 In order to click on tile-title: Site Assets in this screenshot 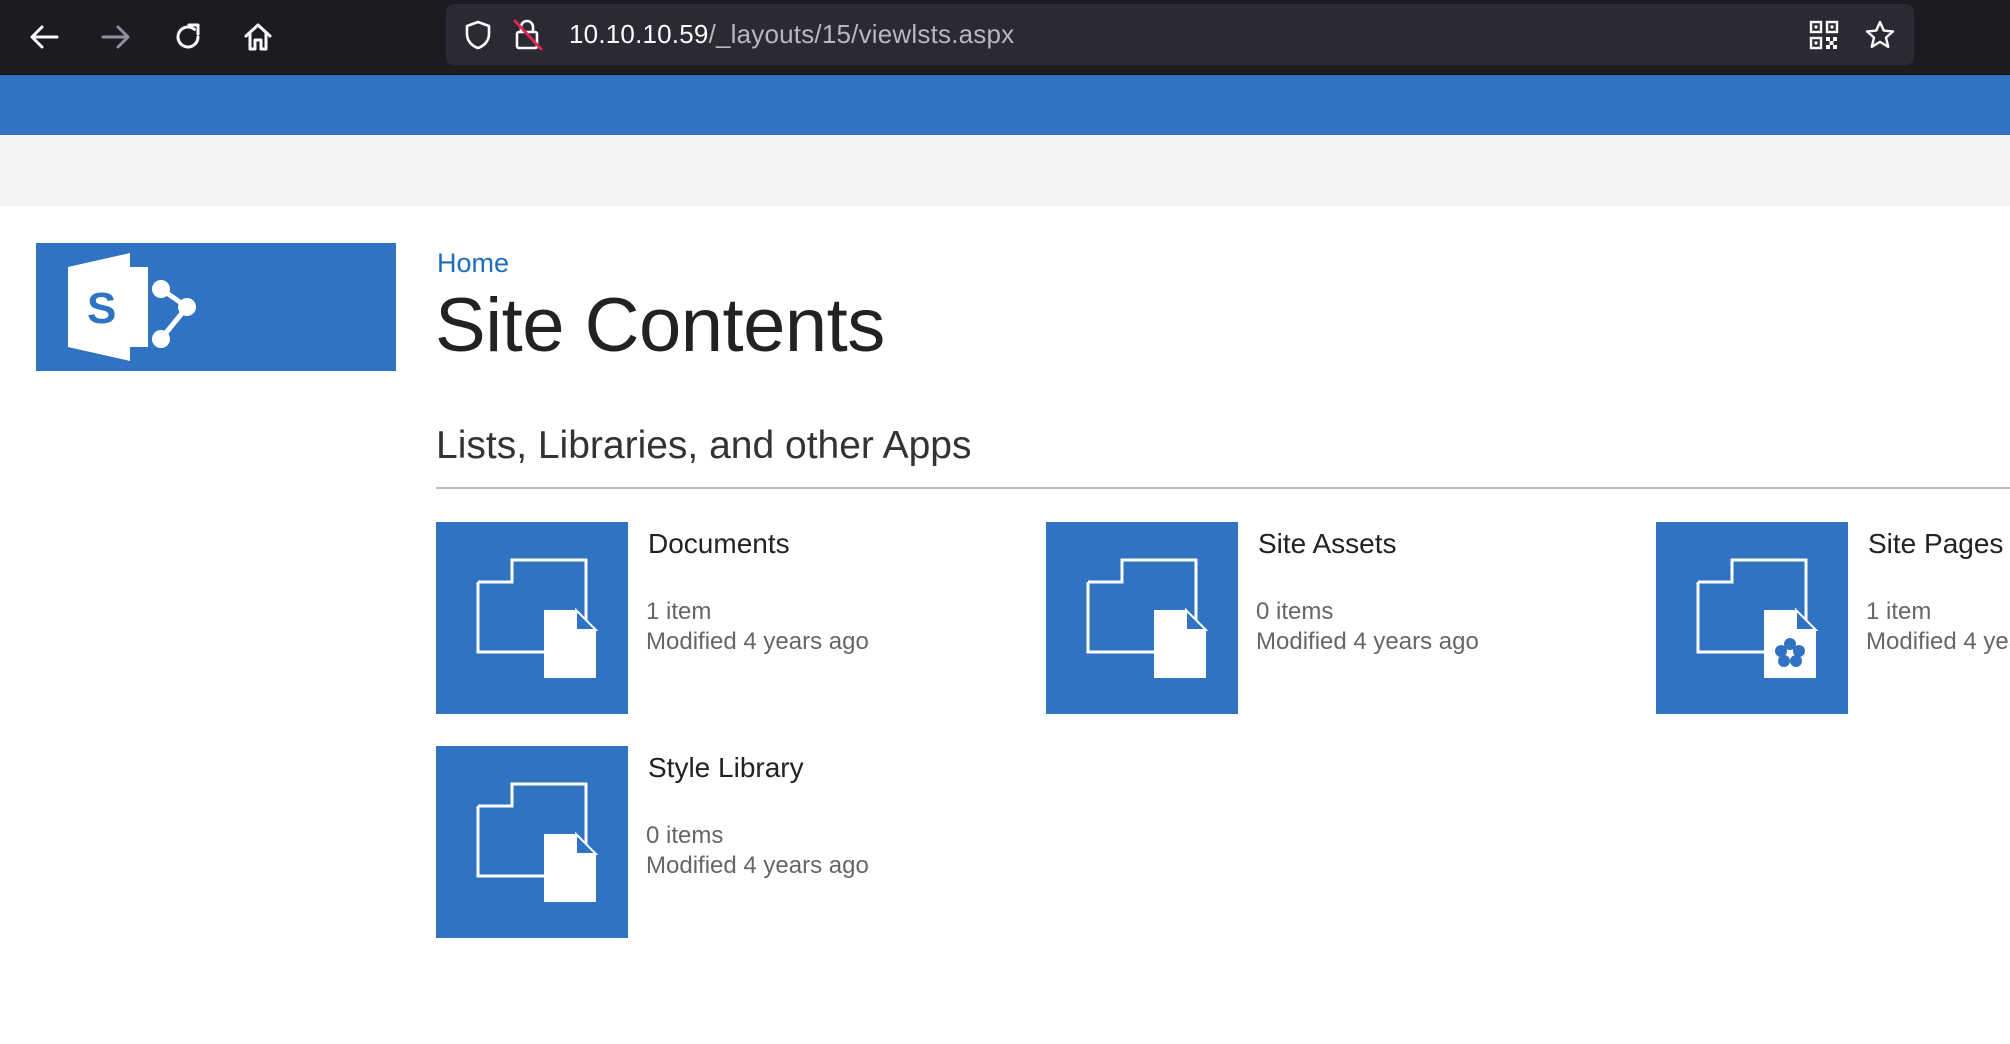, I will do `click(1327, 544)`.